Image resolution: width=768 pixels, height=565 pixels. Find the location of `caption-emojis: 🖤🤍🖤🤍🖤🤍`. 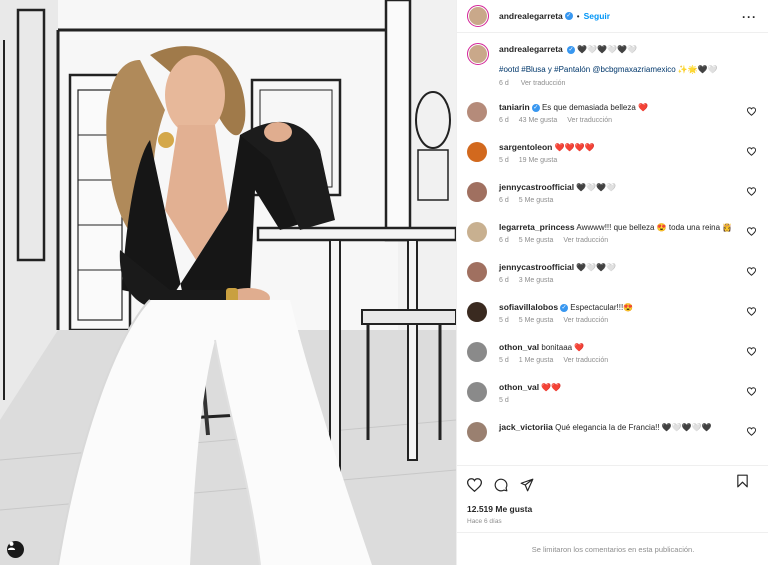

caption-emojis: 🖤🤍🖤🤍🖤🤍 is located at coordinates (607, 49).